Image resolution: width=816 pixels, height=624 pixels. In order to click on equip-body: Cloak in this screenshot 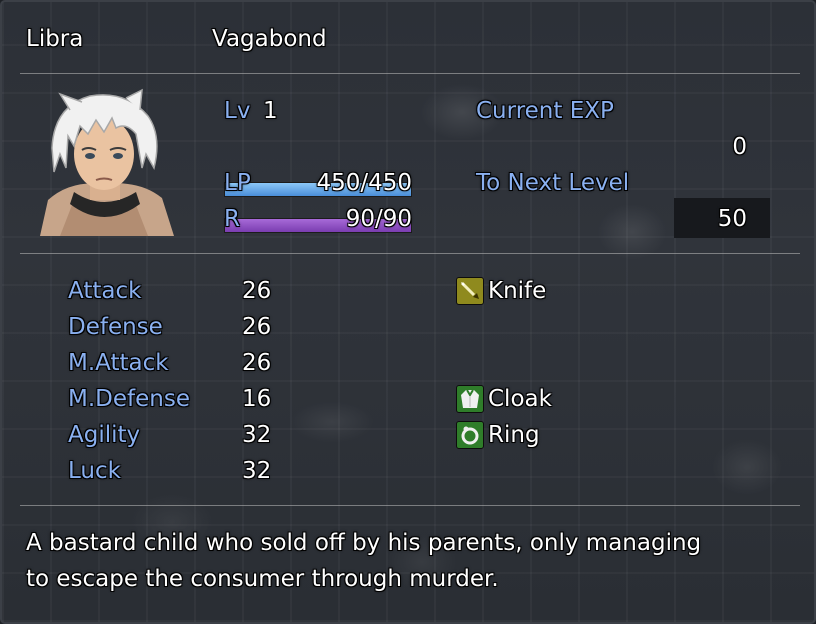, I will do `click(520, 399)`.